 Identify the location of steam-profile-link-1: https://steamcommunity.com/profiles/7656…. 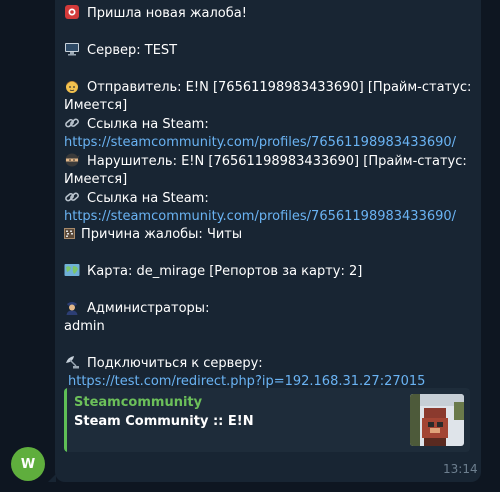
(260, 142).